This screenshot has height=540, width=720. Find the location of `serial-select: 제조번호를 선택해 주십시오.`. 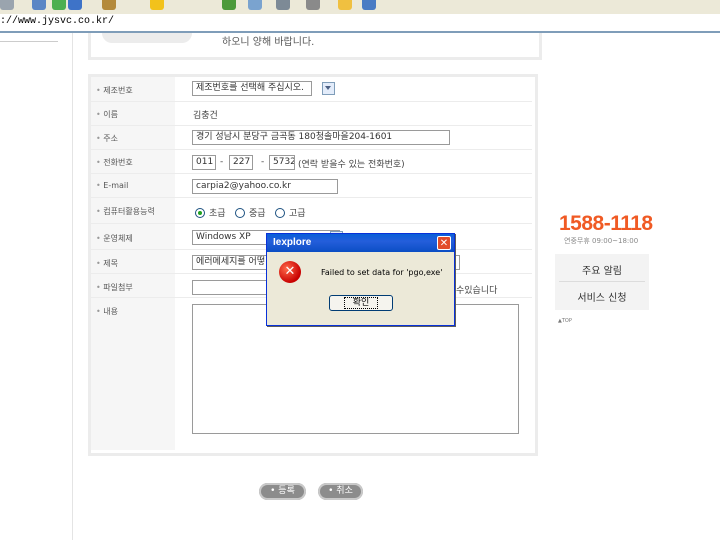

serial-select: 제조번호를 선택해 주십시오. is located at coordinates (252, 88).